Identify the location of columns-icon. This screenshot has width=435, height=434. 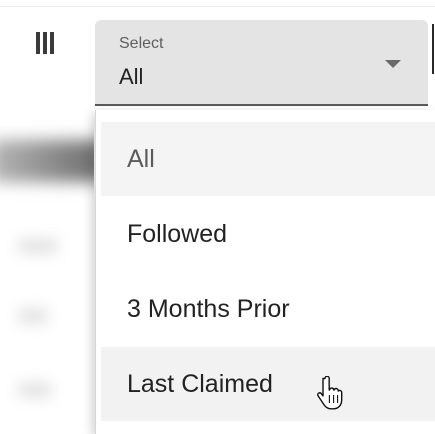
(45, 43).